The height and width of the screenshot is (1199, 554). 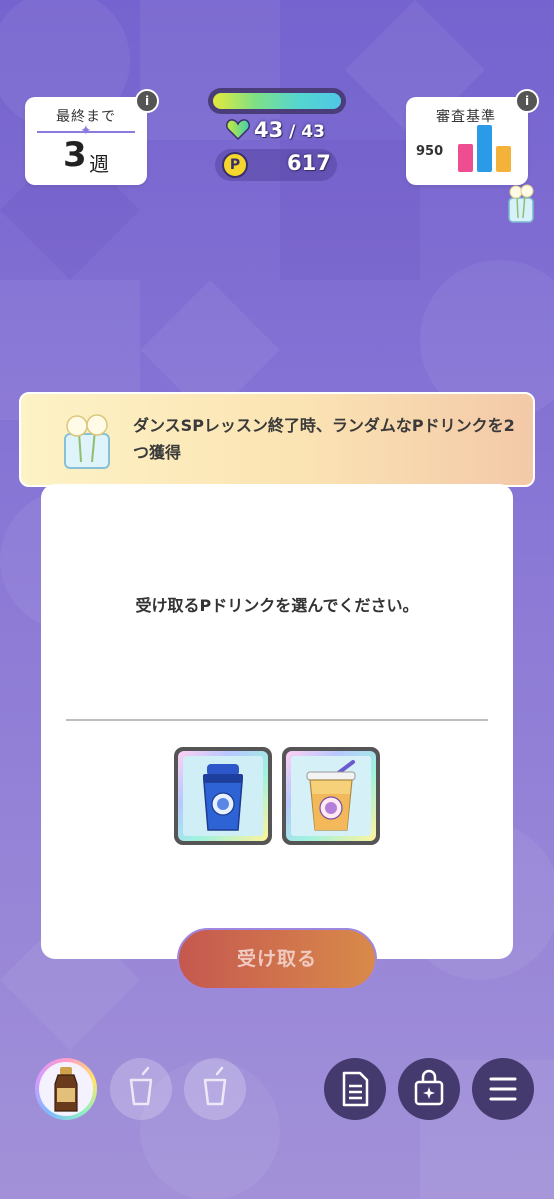 I want to click on menu-icon, so click(x=503, y=1089).